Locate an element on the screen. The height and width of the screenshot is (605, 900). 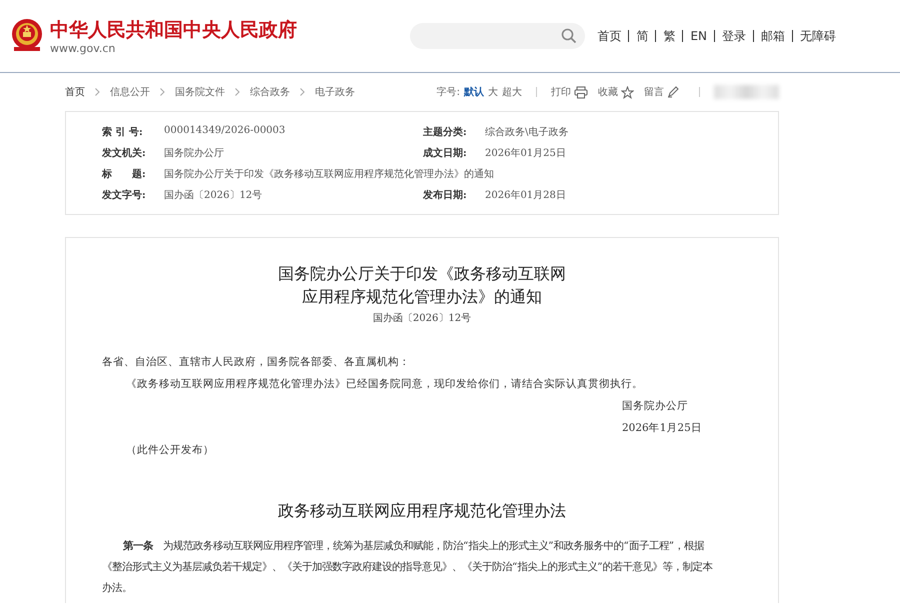
toolbar-link: 留言 is located at coordinates (654, 92).